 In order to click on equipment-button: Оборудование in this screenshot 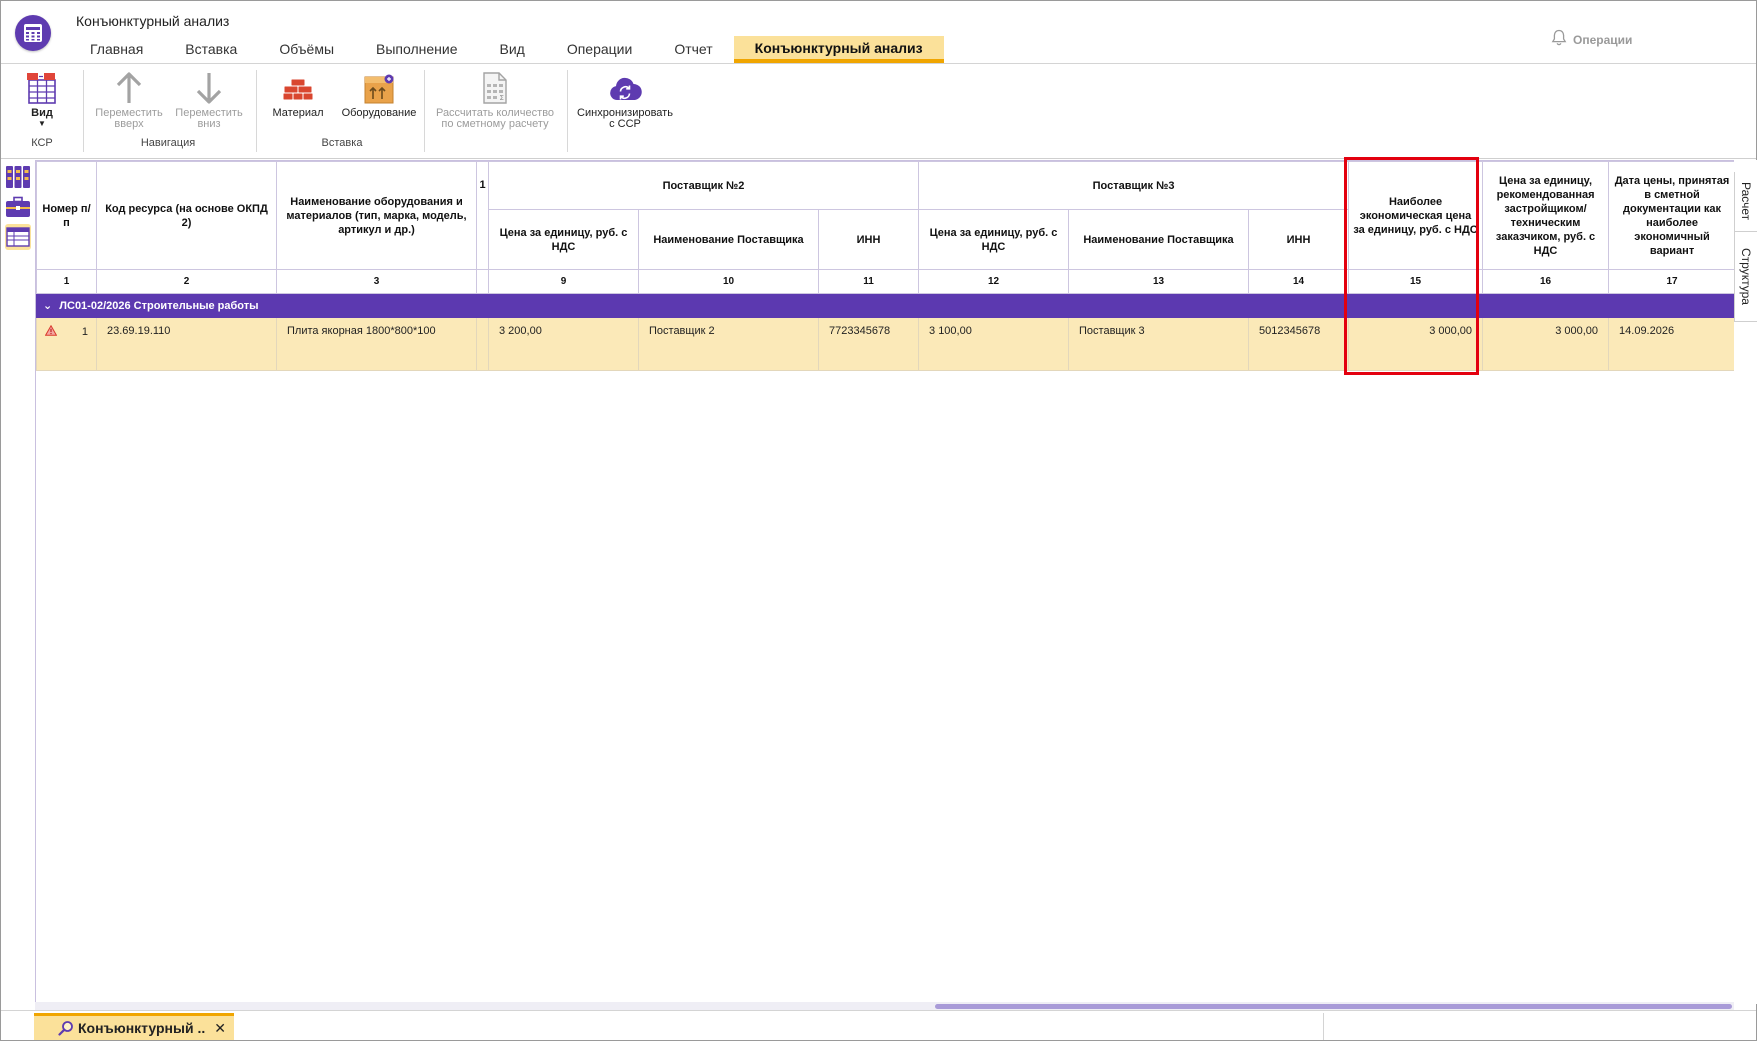, I will do `click(379, 94)`.